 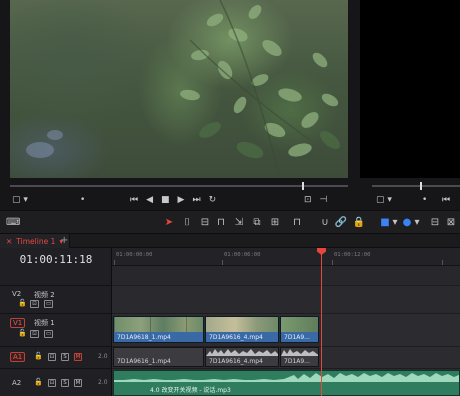 What do you see at coordinates (169, 223) in the screenshot?
I see `pointer-icon: ➤` at bounding box center [169, 223].